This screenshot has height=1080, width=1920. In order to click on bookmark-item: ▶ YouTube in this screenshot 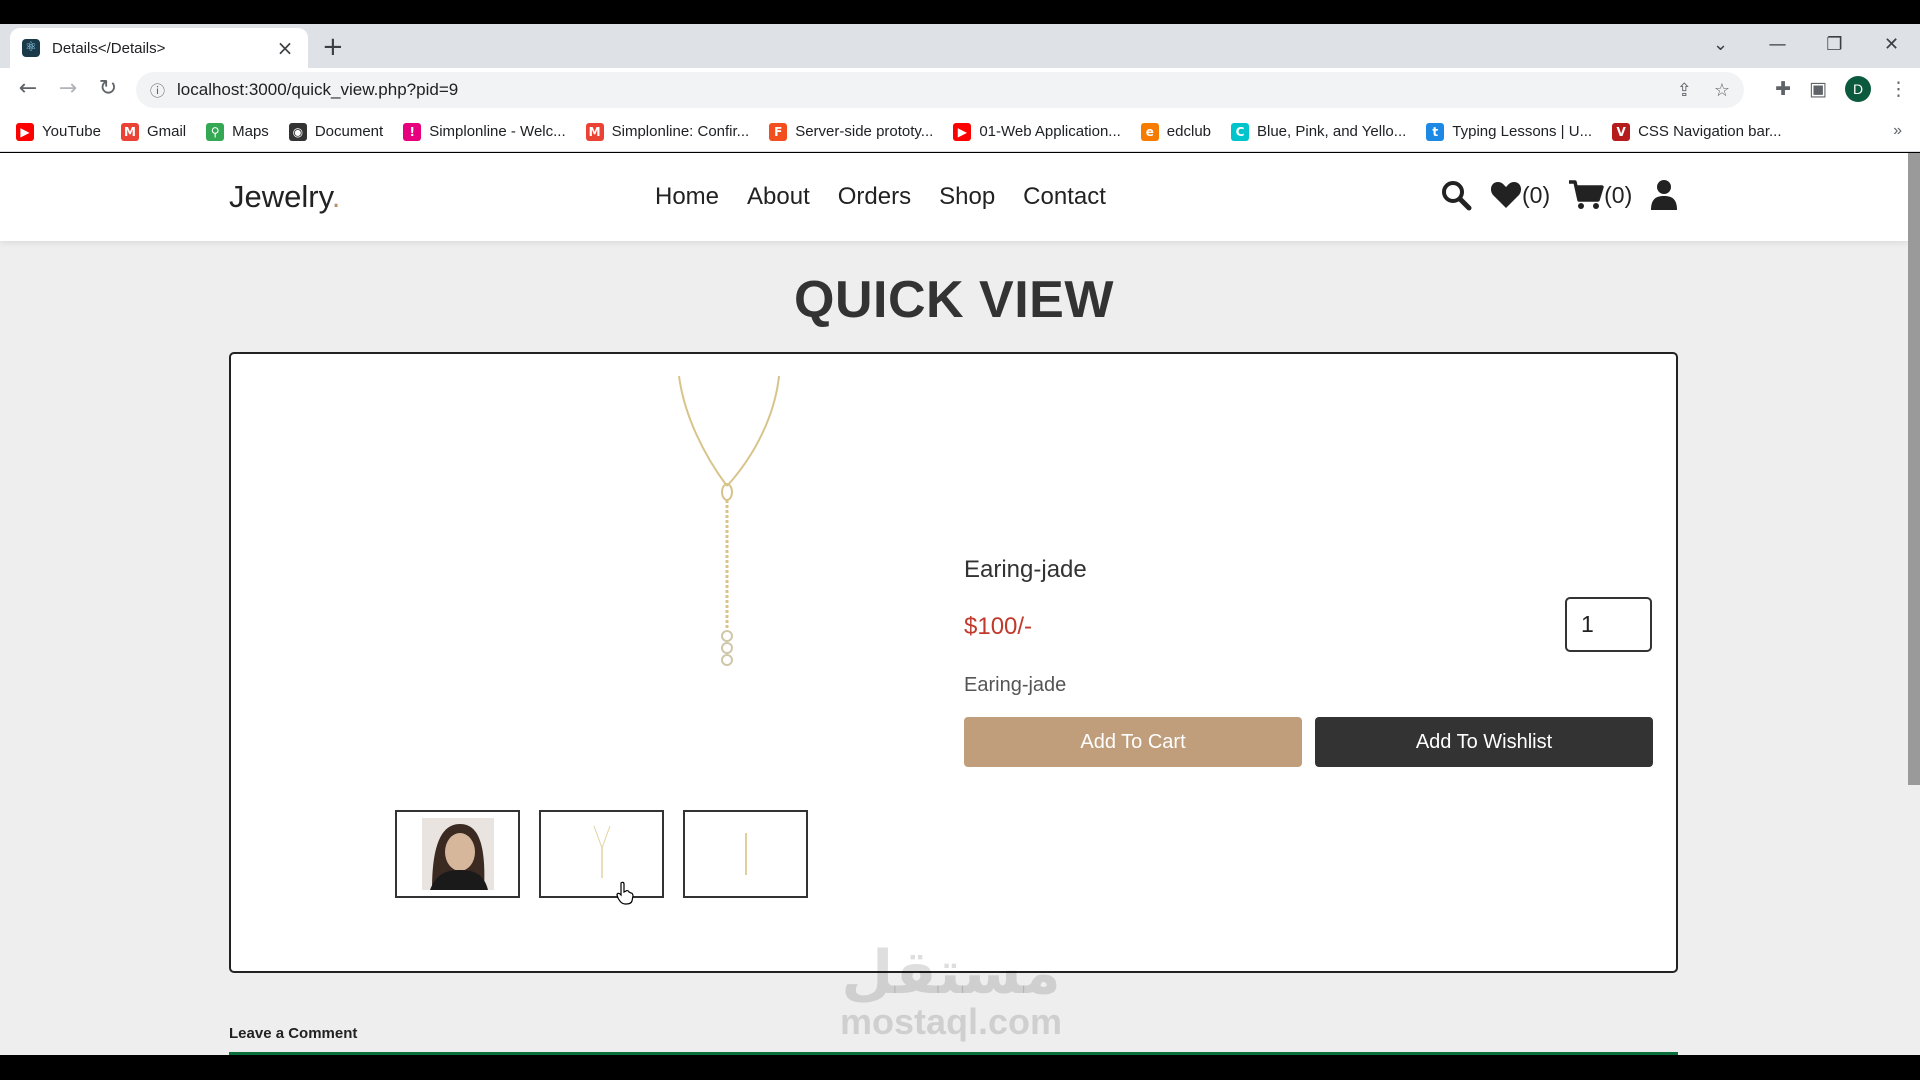, I will do `click(58, 131)`.